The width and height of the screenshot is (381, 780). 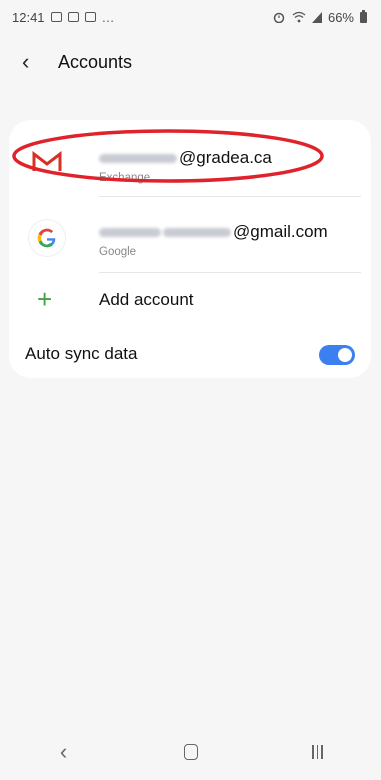 What do you see at coordinates (299, 17) in the screenshot?
I see `wifi-icon` at bounding box center [299, 17].